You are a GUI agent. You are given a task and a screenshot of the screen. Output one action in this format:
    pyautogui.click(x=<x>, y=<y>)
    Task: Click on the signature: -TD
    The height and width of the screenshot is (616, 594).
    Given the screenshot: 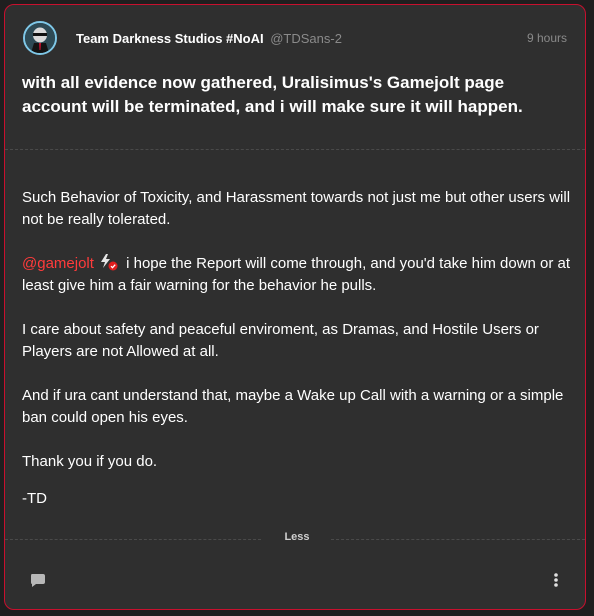 What is the action you would take?
    pyautogui.click(x=34, y=498)
    